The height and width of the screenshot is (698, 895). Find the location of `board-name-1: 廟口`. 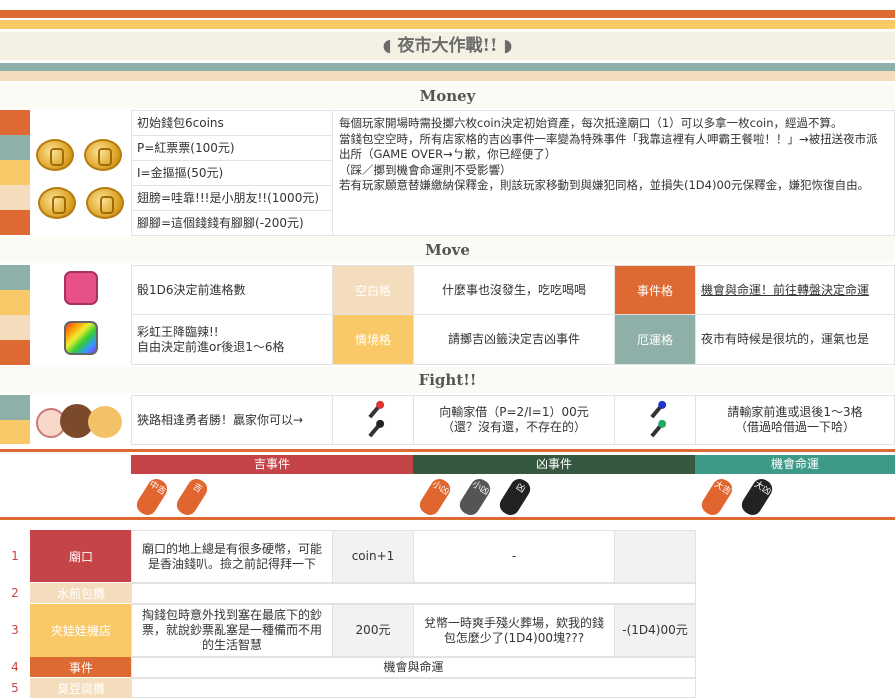

board-name-1: 廟口 is located at coordinates (81, 556).